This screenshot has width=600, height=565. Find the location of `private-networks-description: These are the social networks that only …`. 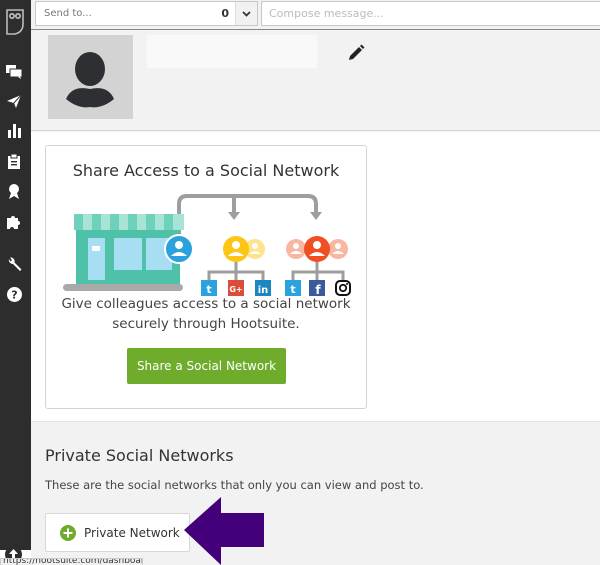

private-networks-description: These are the social networks that only … is located at coordinates (234, 485).